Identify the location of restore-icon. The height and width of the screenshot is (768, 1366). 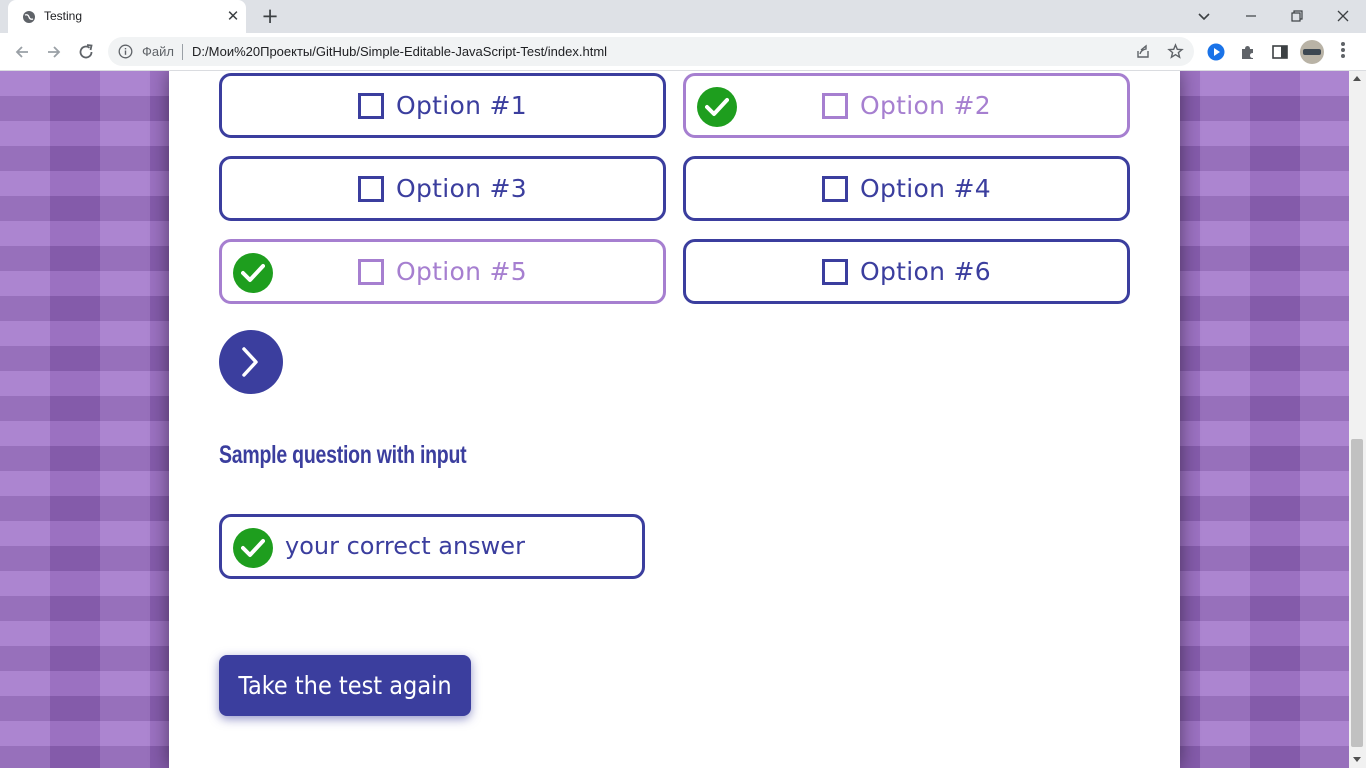
(1297, 16).